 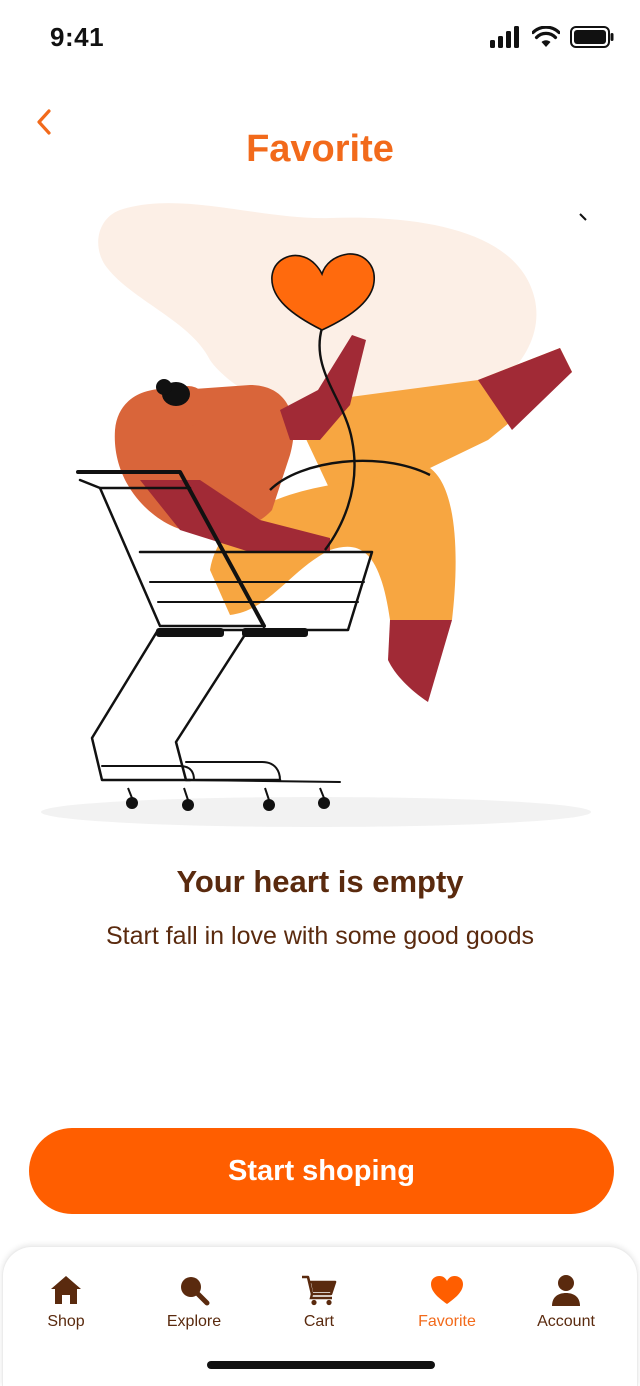 What do you see at coordinates (164, 387) in the screenshot?
I see `hair-bun` at bounding box center [164, 387].